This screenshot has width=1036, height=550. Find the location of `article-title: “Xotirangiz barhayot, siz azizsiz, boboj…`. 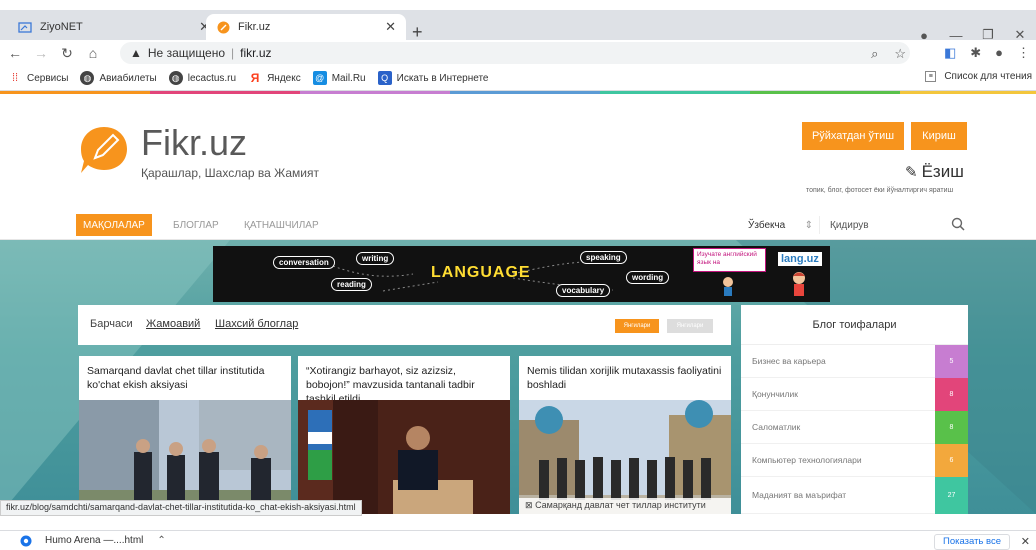

article-title: “Xotirangiz barhayot, siz azizsiz, boboj… is located at coordinates (404, 380).